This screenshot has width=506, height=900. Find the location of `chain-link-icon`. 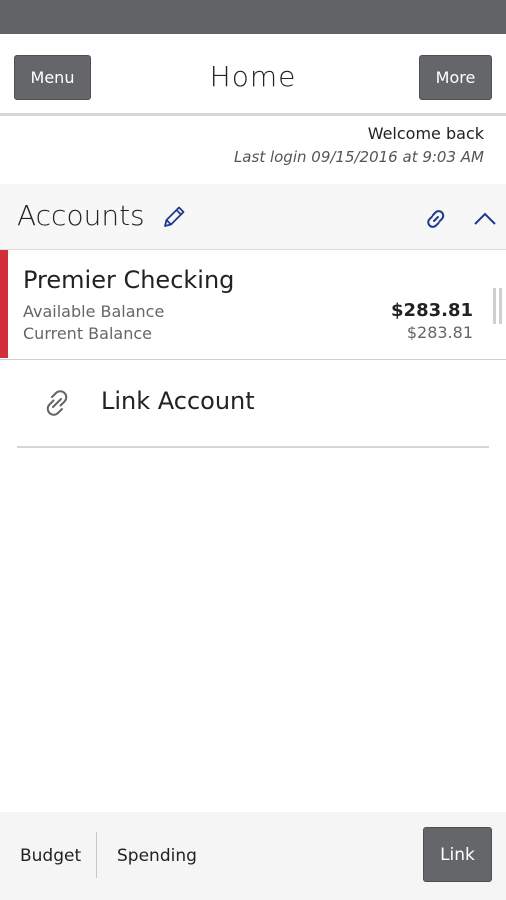

chain-link-icon is located at coordinates (57, 403).